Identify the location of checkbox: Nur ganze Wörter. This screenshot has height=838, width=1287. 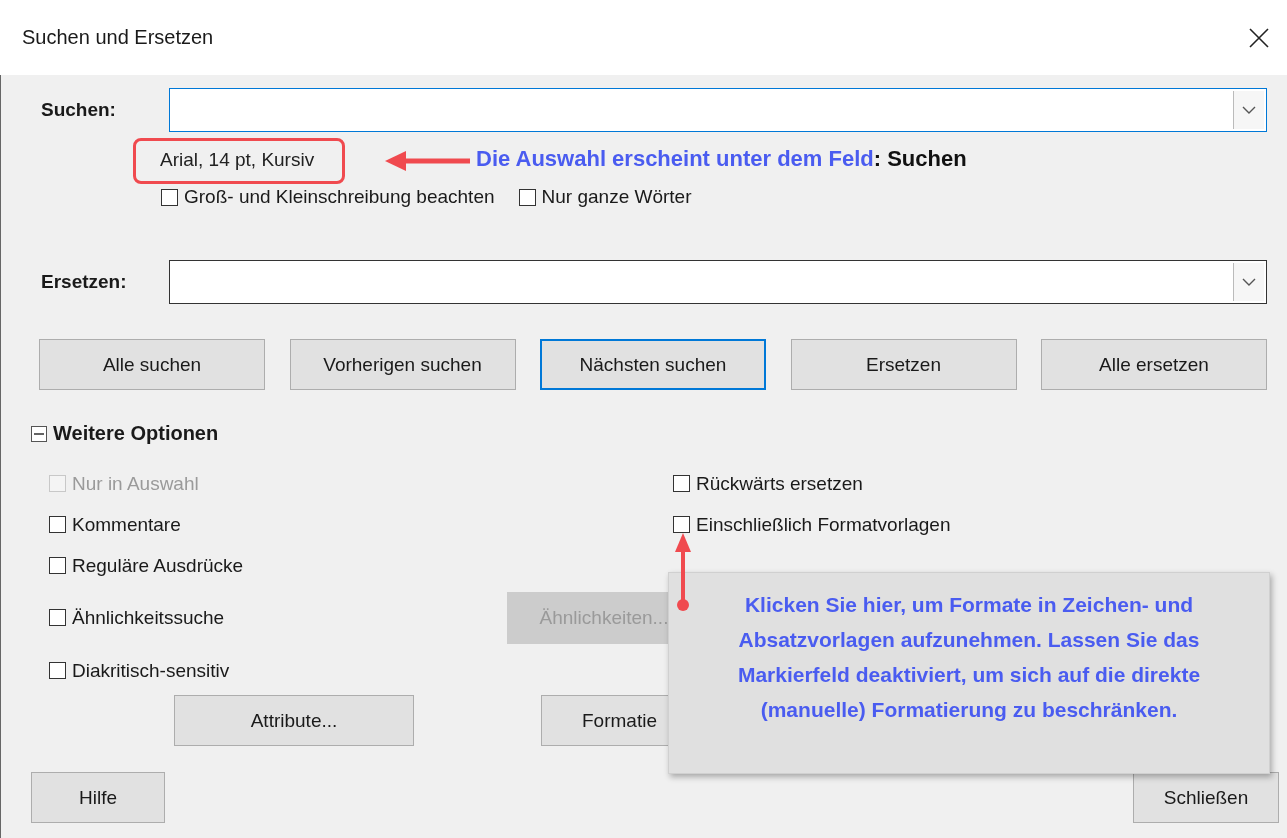
(605, 197).